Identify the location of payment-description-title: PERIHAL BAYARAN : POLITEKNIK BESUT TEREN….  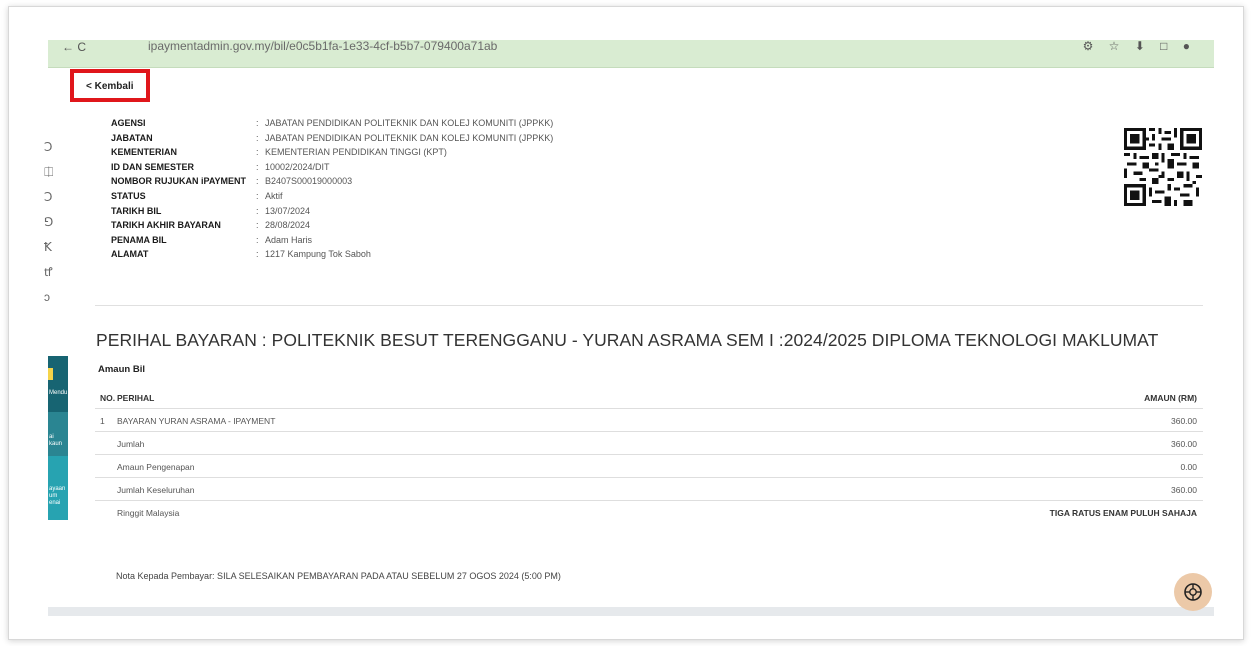
(627, 340).